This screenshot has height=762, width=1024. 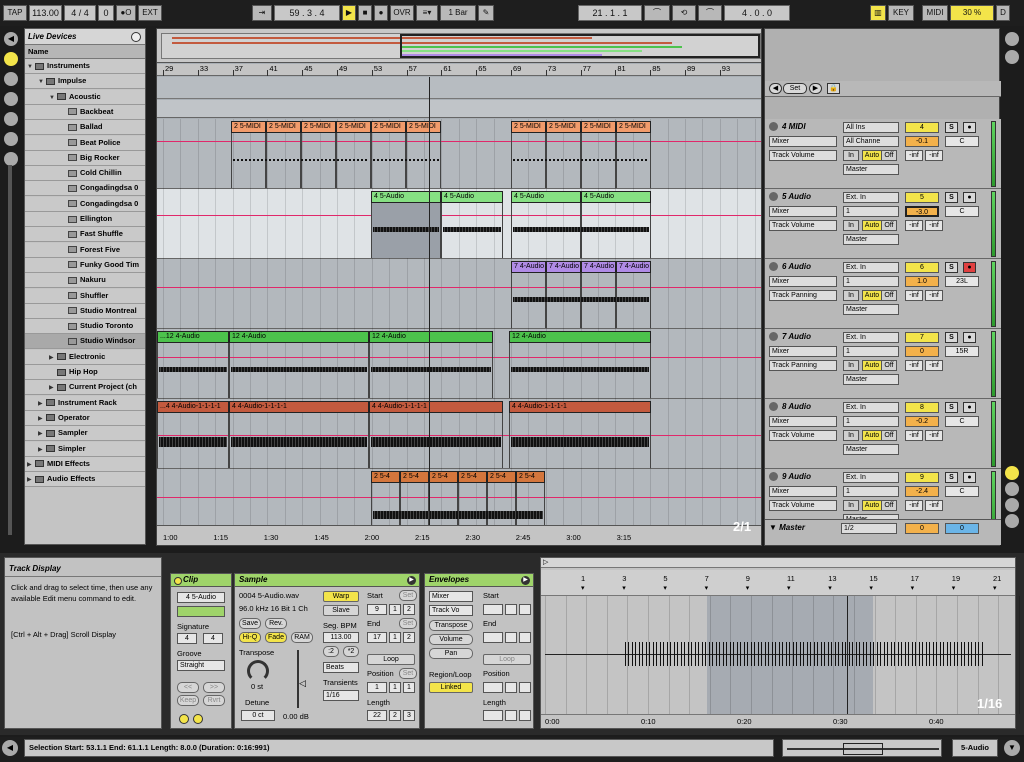 What do you see at coordinates (188, 687) in the screenshot?
I see `nudge-back-button: <<` at bounding box center [188, 687].